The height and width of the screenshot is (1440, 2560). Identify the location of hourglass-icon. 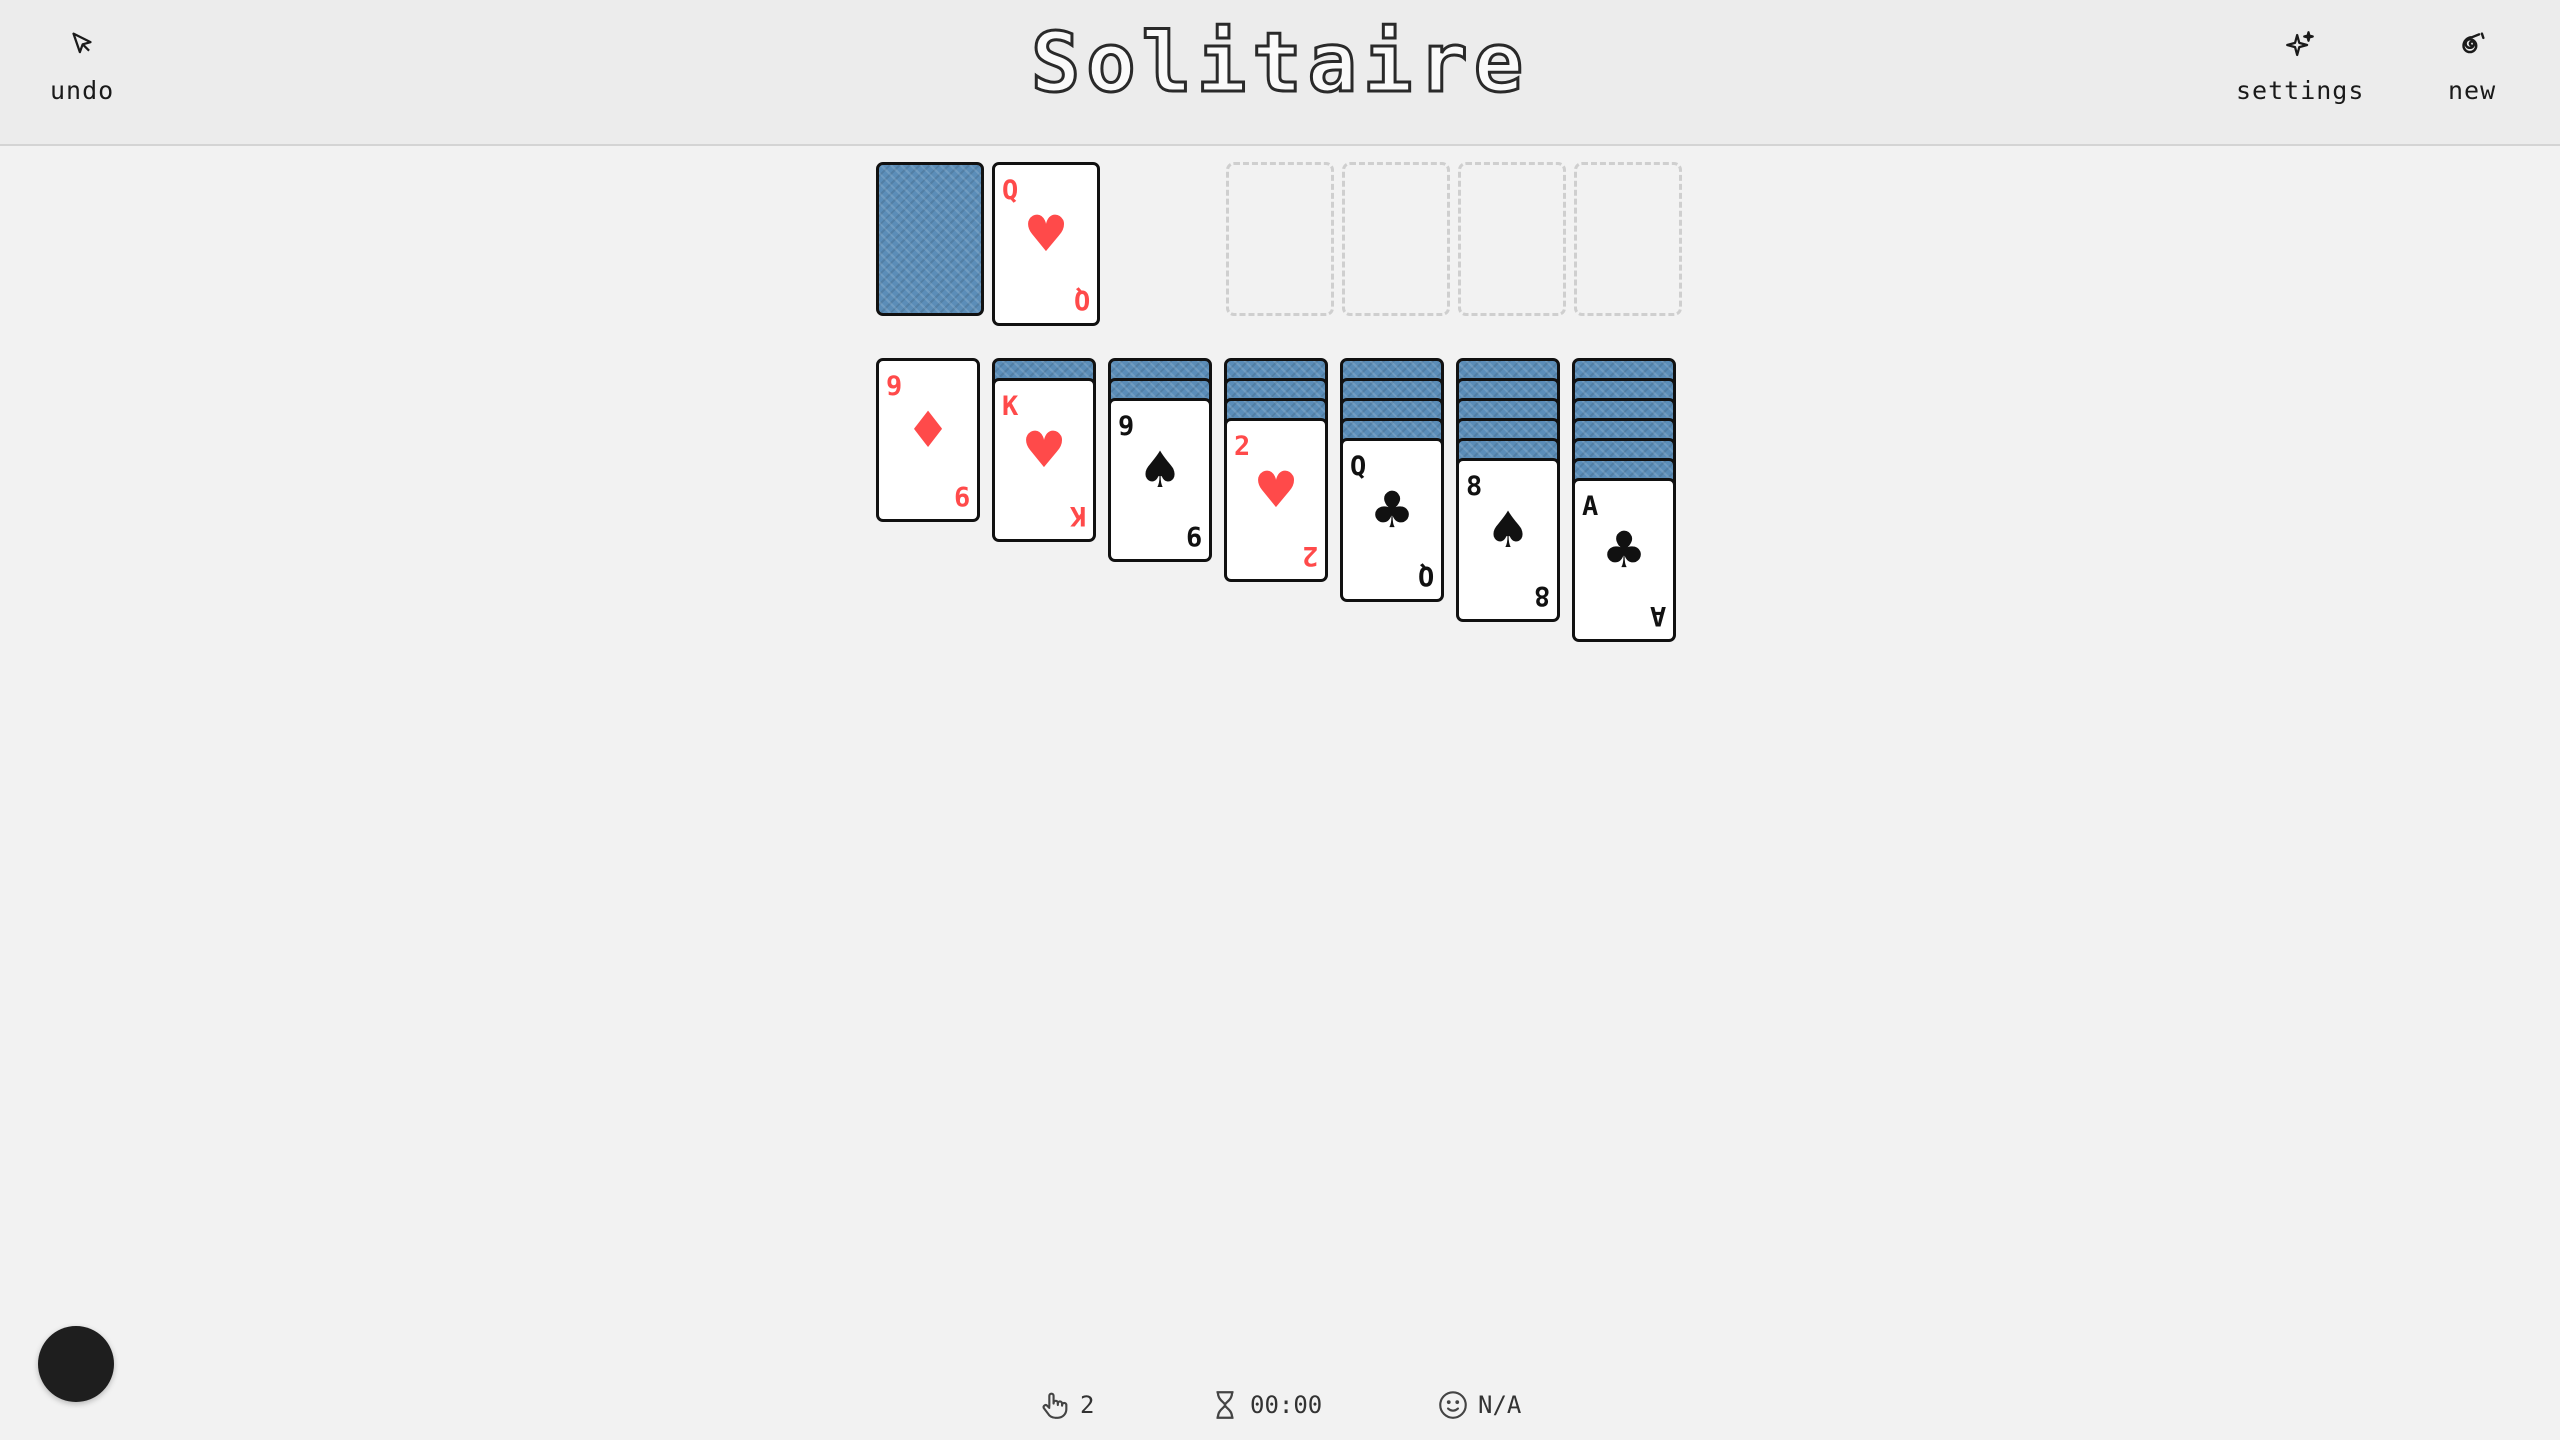
(1225, 1405).